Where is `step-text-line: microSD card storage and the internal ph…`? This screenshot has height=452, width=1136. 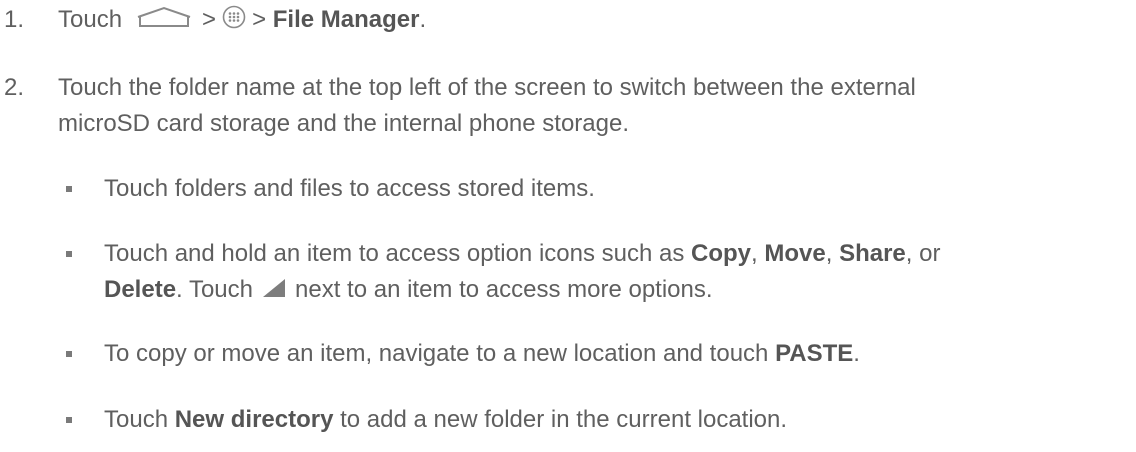 step-text-line: microSD card storage and the internal ph… is located at coordinates (343, 123).